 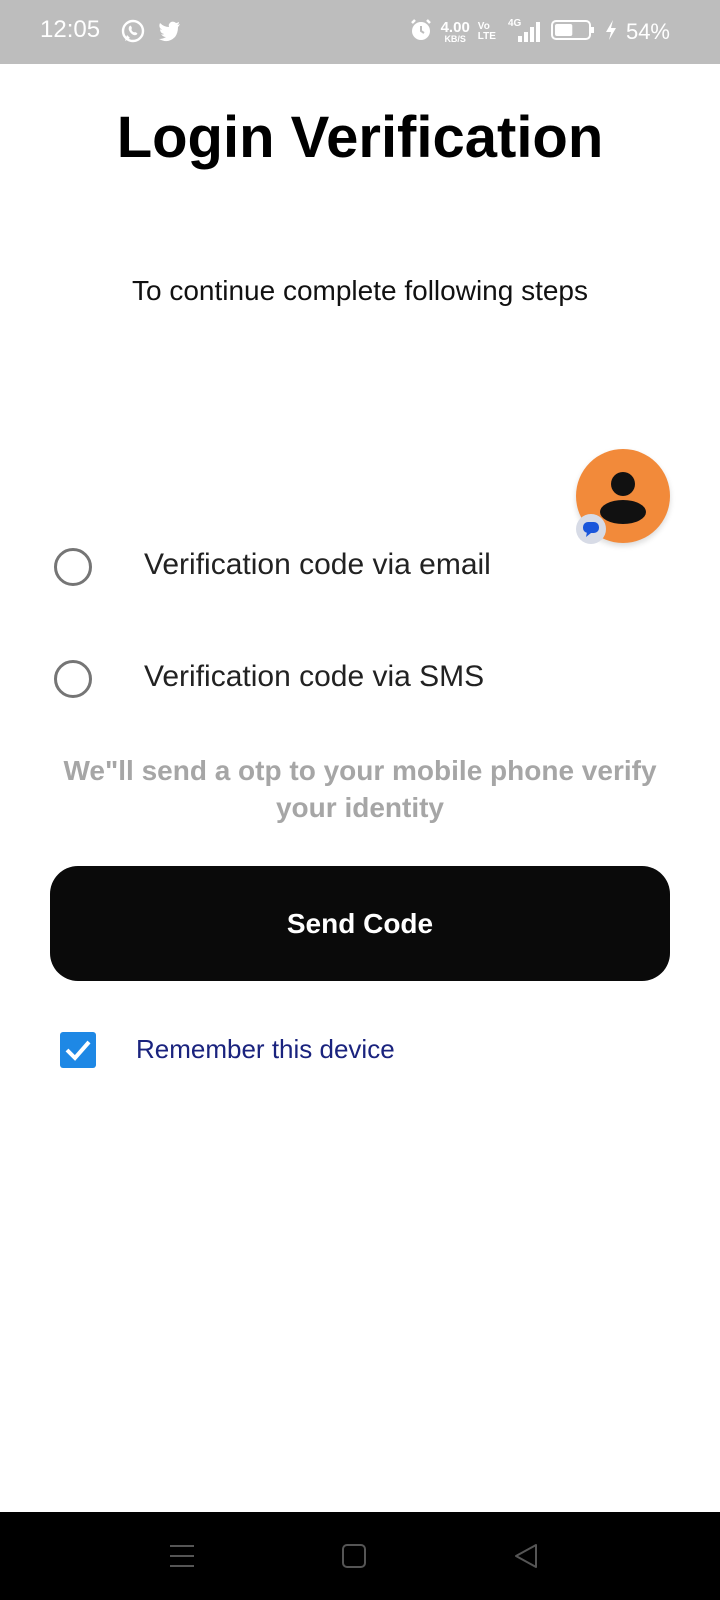 I want to click on radio-email, so click(x=73, y=567).